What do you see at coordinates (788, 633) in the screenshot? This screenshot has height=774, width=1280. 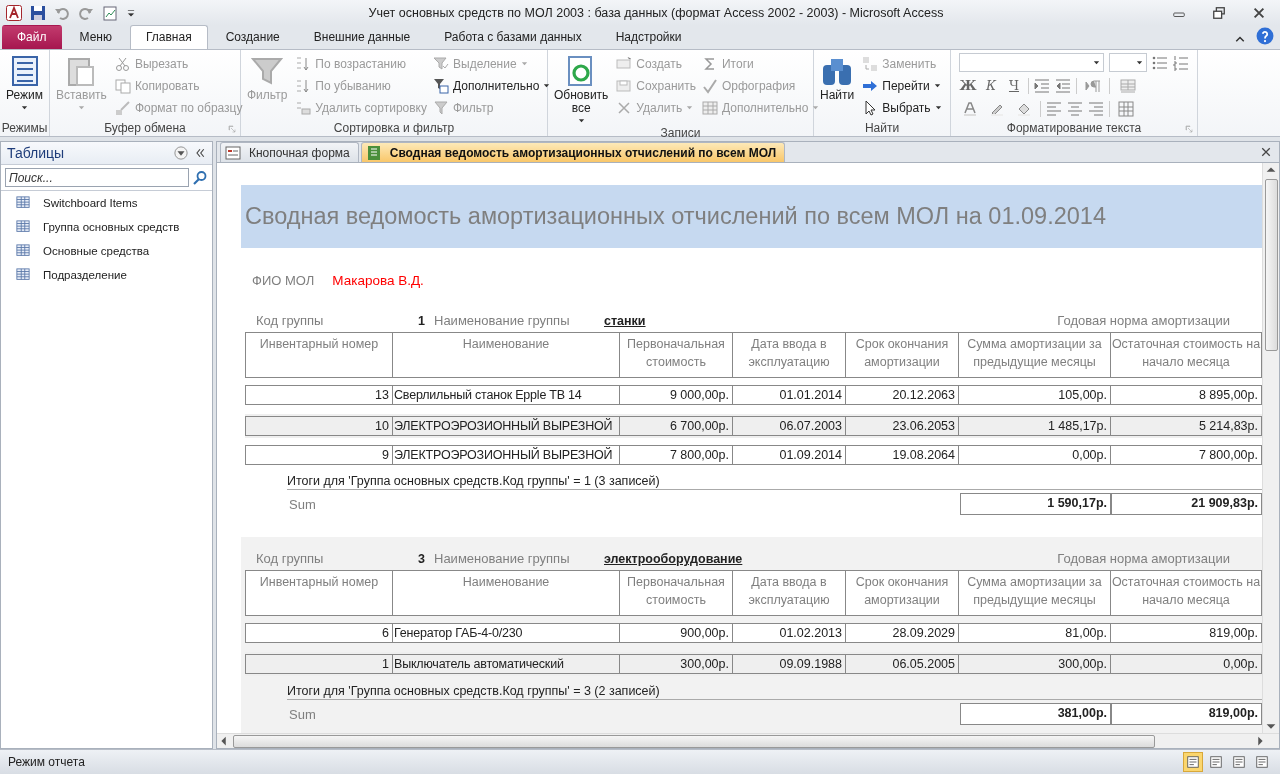 I see `table-cell: 01.02.2013` at bounding box center [788, 633].